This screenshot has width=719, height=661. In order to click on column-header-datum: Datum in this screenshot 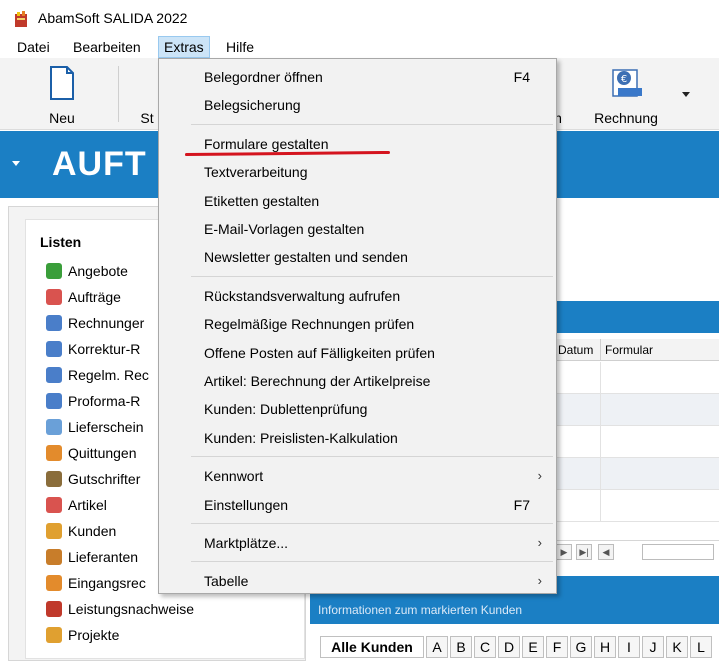, I will do `click(575, 350)`.